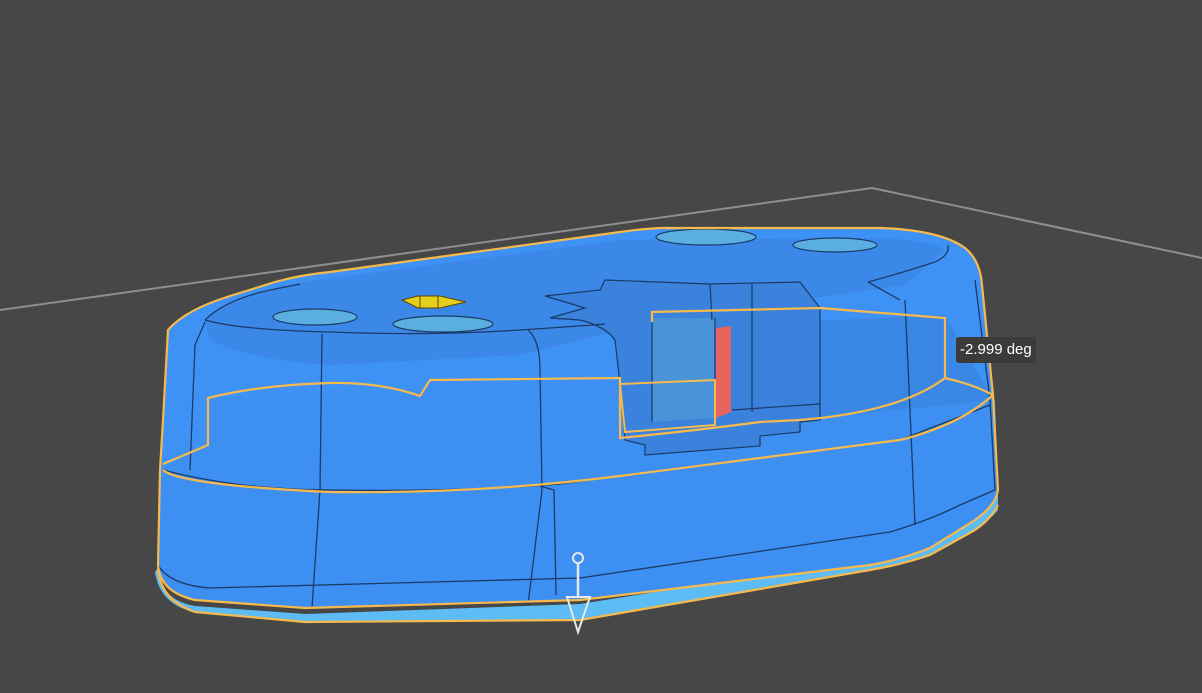 The image size is (1202, 693). I want to click on rotation-angle-readout: -2.999 deg, so click(996, 350).